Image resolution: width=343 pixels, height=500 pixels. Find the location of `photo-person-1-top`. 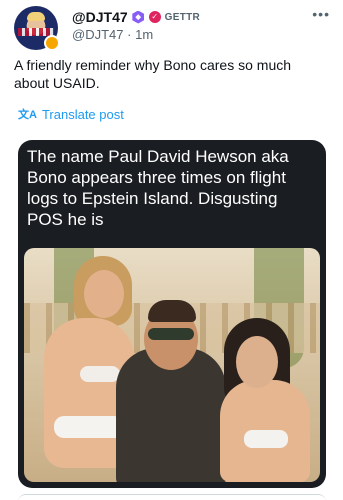

photo-person-1-top is located at coordinates (100, 374).